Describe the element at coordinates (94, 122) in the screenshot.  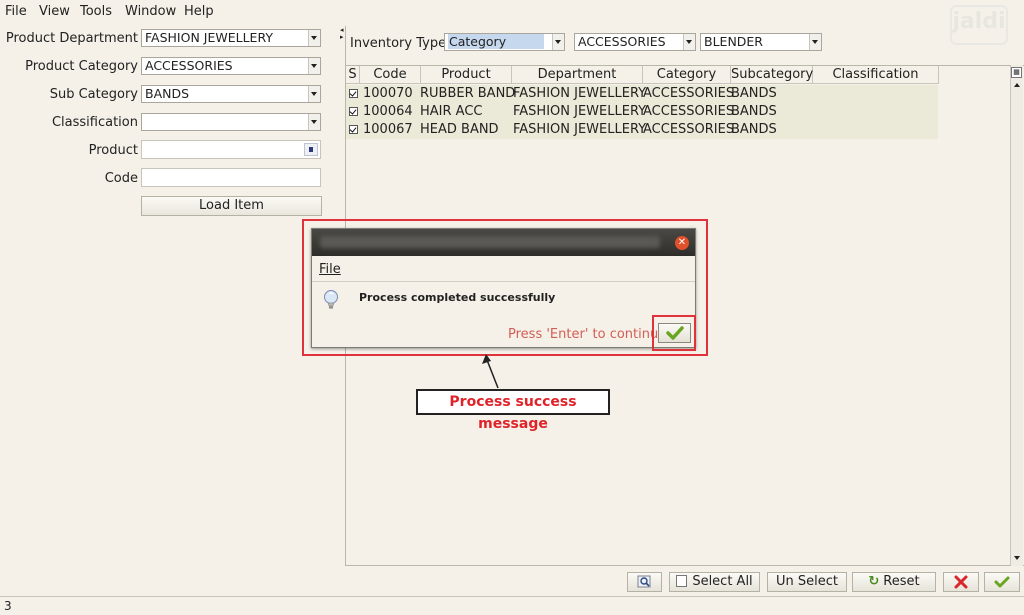
I see `classification-label: Classification` at that location.